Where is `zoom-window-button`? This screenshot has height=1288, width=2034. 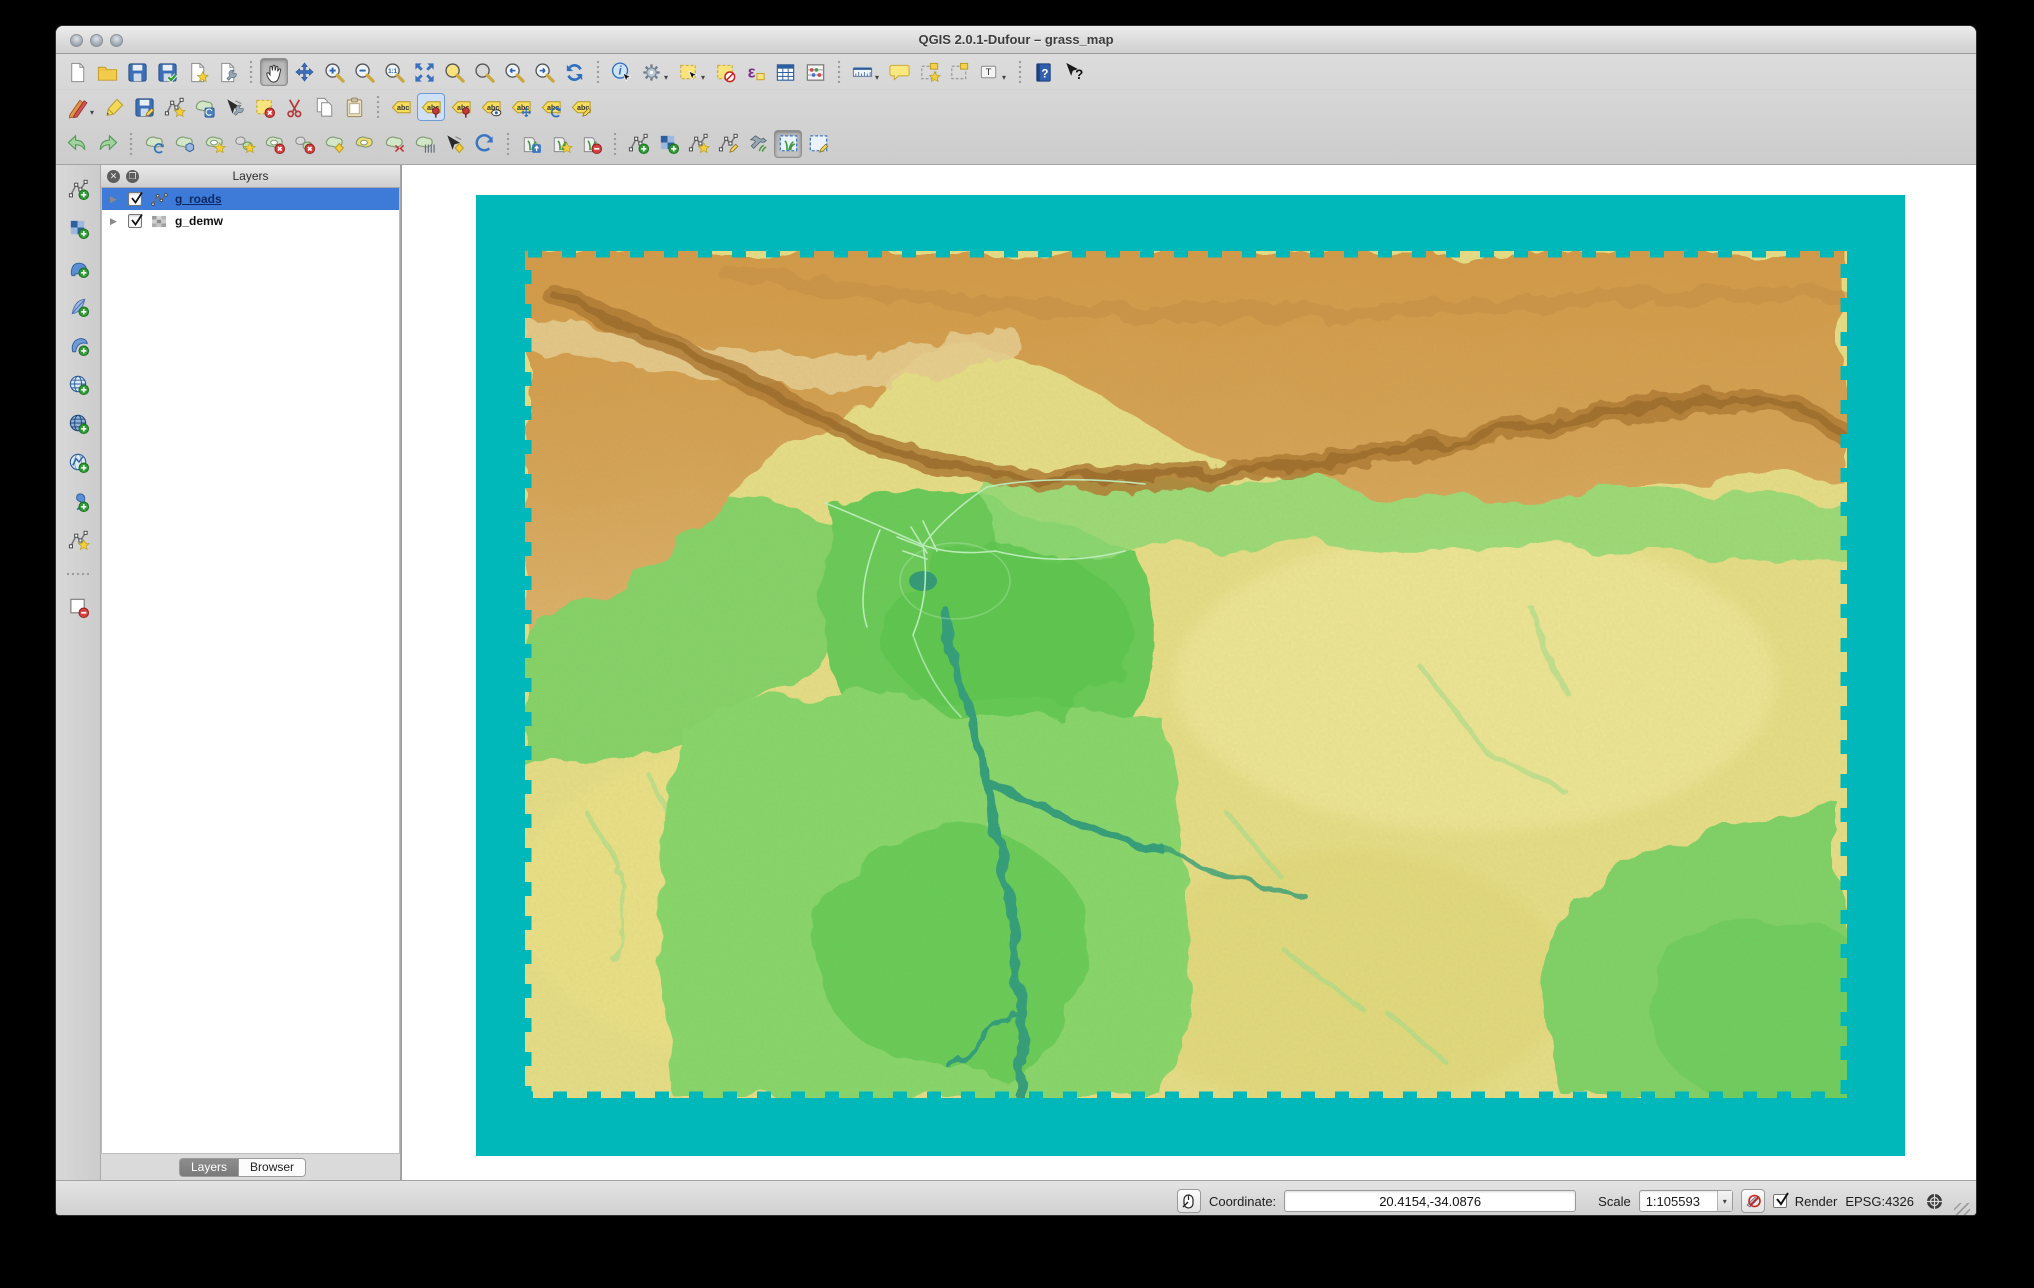
zoom-window-button is located at coordinates (116, 40).